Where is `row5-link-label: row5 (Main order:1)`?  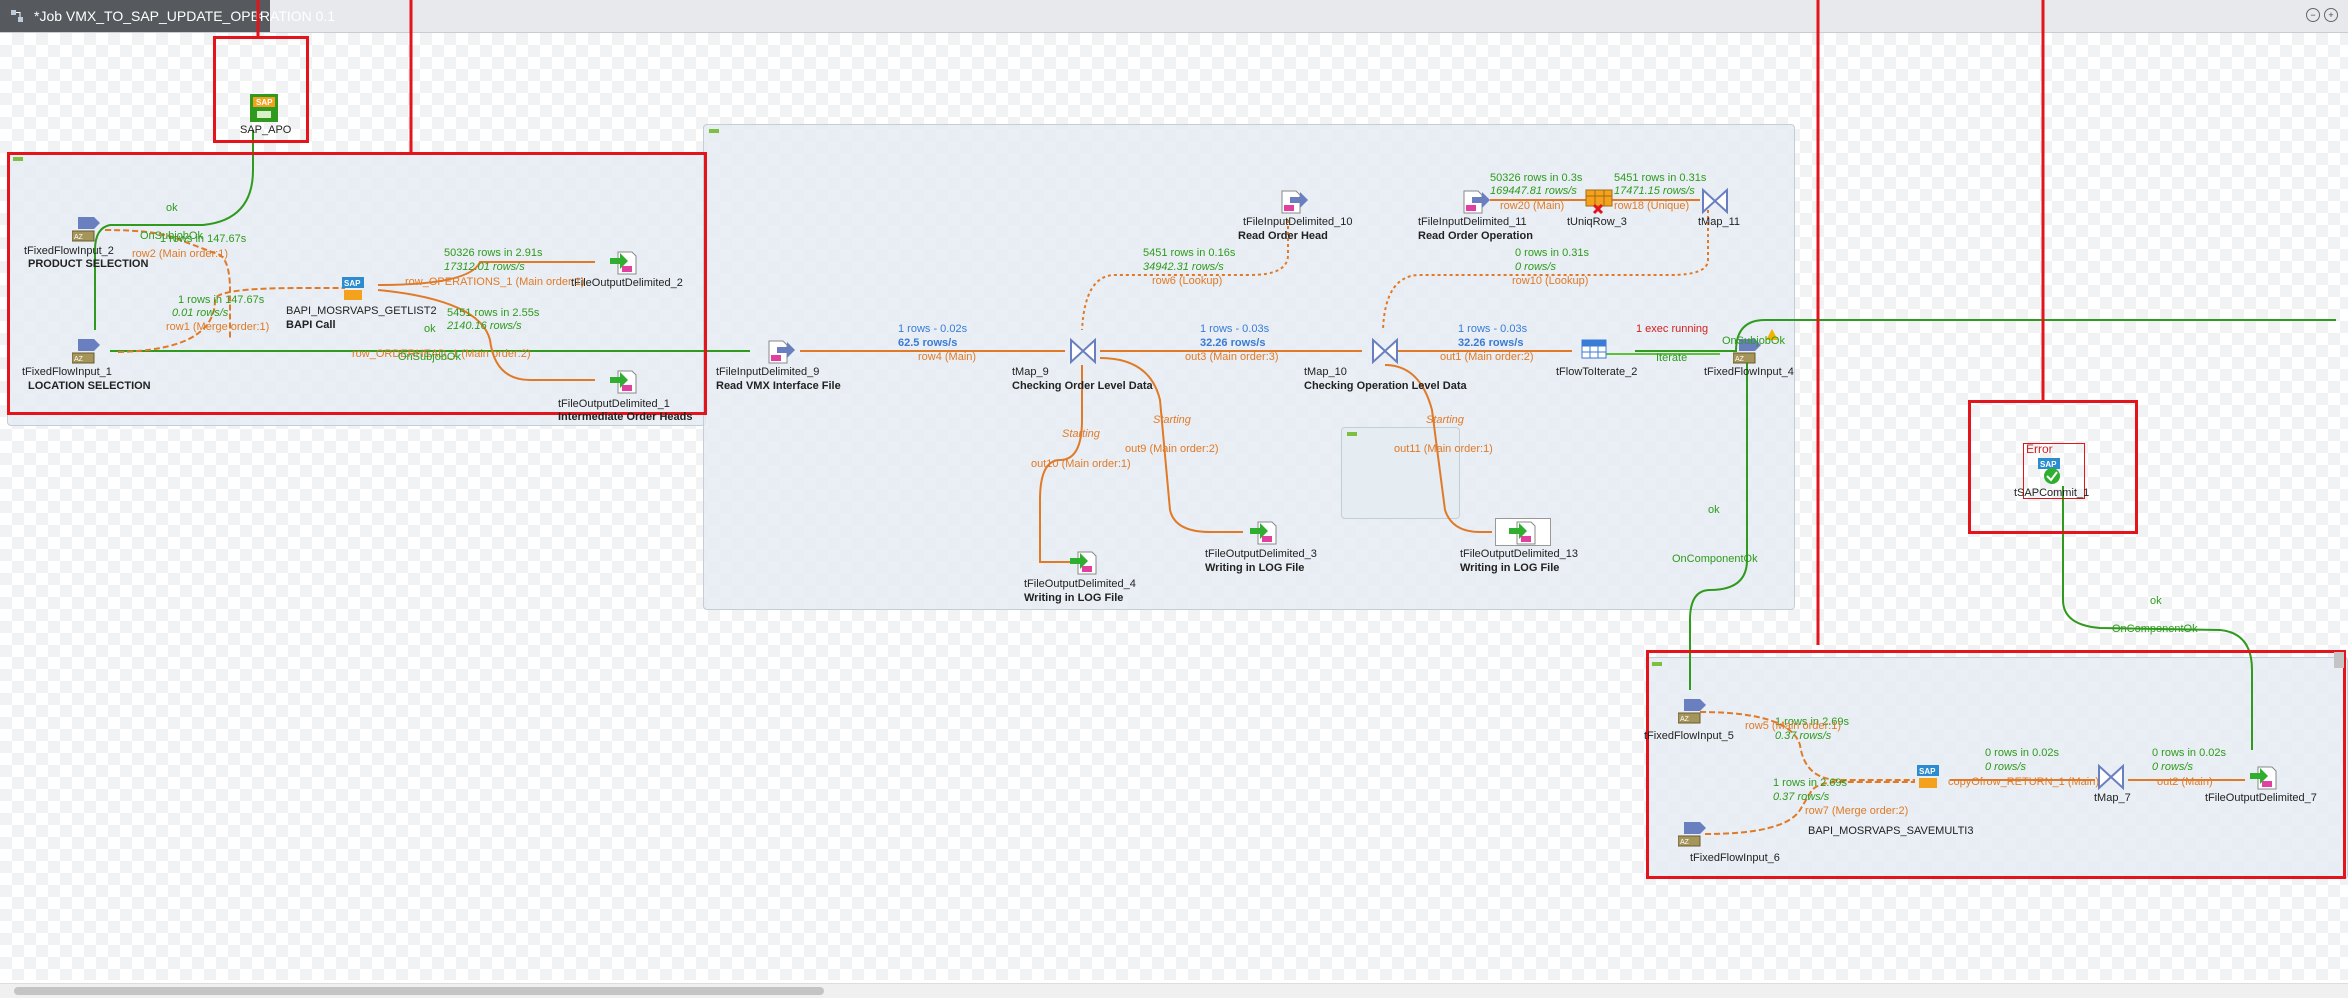 row5-link-label: row5 (Main order:1) is located at coordinates (1793, 726).